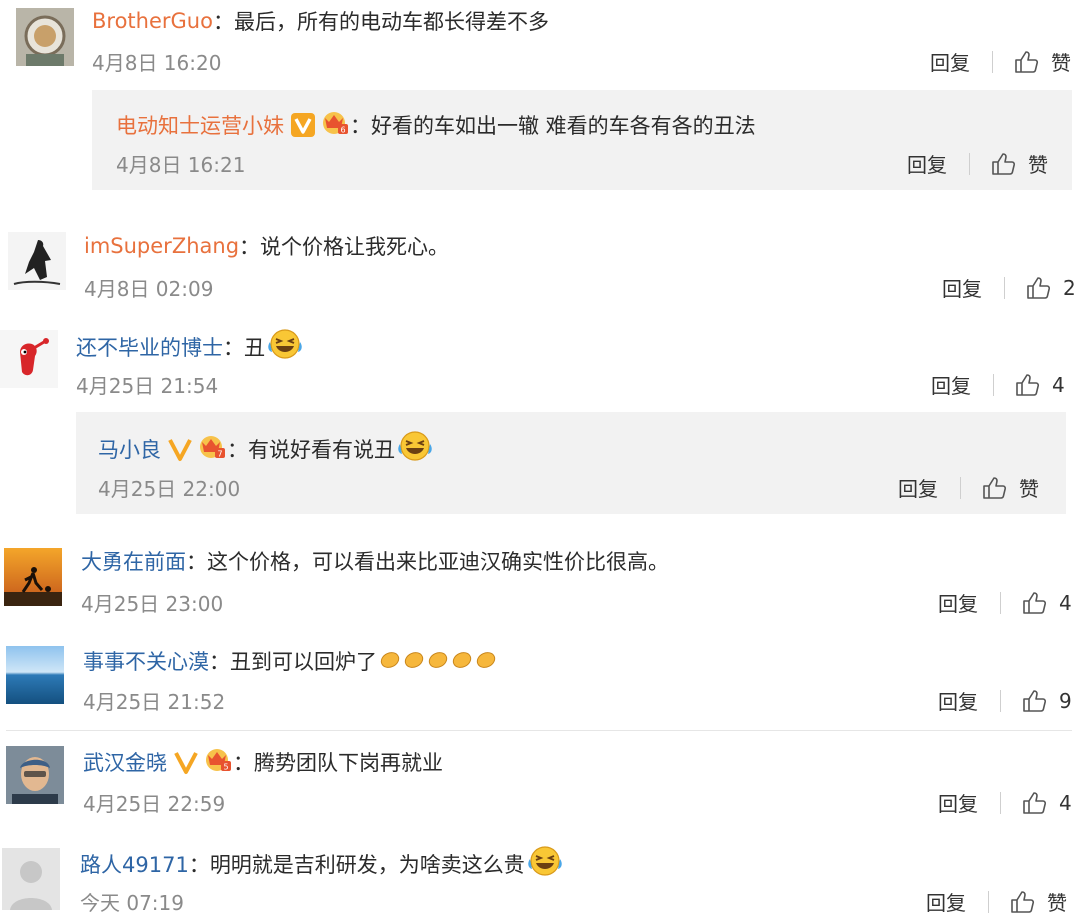 This screenshot has width=1080, height=913. Describe the element at coordinates (219, 454) in the screenshot. I see `svg-text: 7` at that location.